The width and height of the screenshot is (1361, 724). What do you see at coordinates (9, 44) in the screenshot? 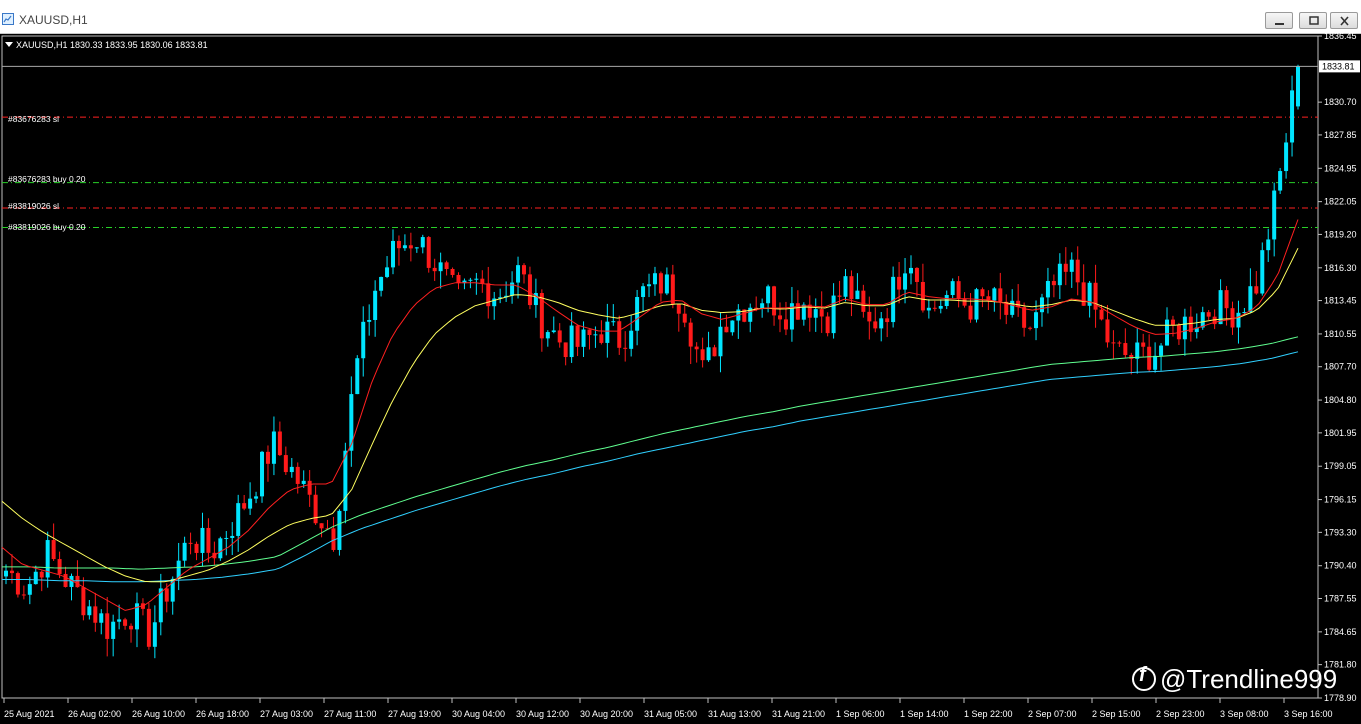
I see `dropdown-arrow-icon` at bounding box center [9, 44].